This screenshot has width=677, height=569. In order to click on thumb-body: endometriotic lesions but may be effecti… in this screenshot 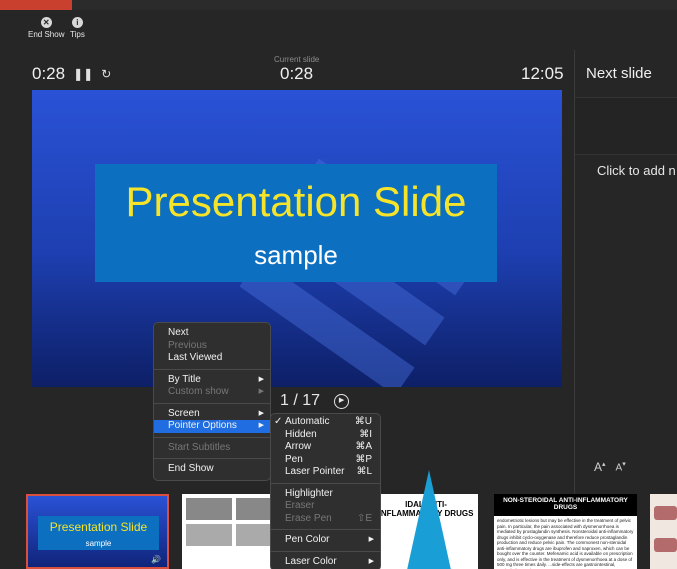, I will do `click(565, 543)`.